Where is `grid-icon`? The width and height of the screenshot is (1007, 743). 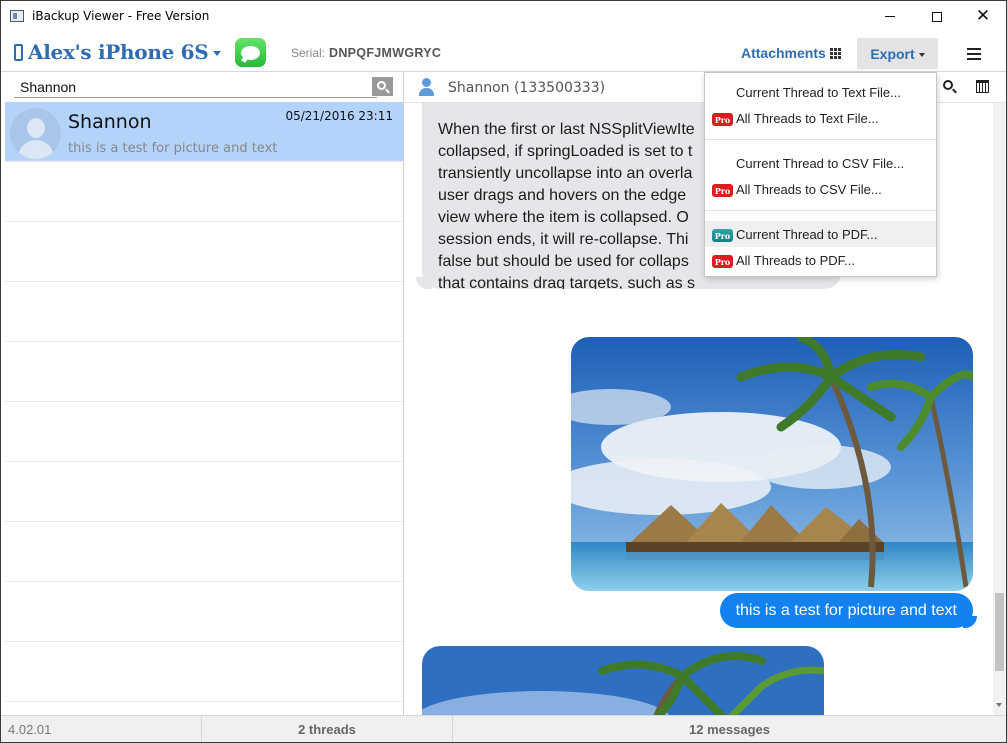 grid-icon is located at coordinates (835, 53).